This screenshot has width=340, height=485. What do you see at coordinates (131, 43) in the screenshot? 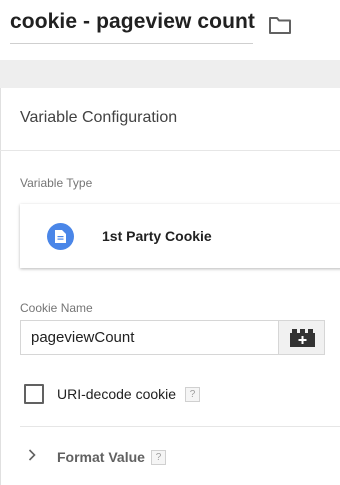
I see `title-underline` at bounding box center [131, 43].